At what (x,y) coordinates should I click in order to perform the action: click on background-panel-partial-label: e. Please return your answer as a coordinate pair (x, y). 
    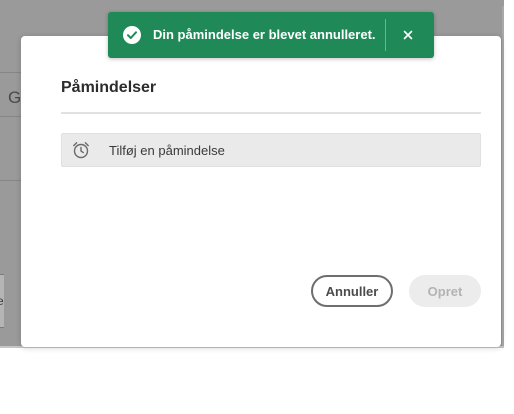
    Looking at the image, I should click on (2, 301).